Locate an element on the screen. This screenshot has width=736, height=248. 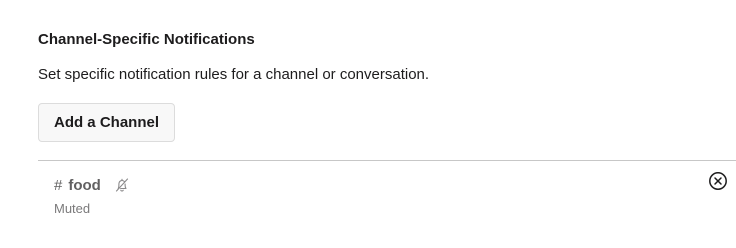
section-title: Channel-Specific Notifications is located at coordinates (146, 39).